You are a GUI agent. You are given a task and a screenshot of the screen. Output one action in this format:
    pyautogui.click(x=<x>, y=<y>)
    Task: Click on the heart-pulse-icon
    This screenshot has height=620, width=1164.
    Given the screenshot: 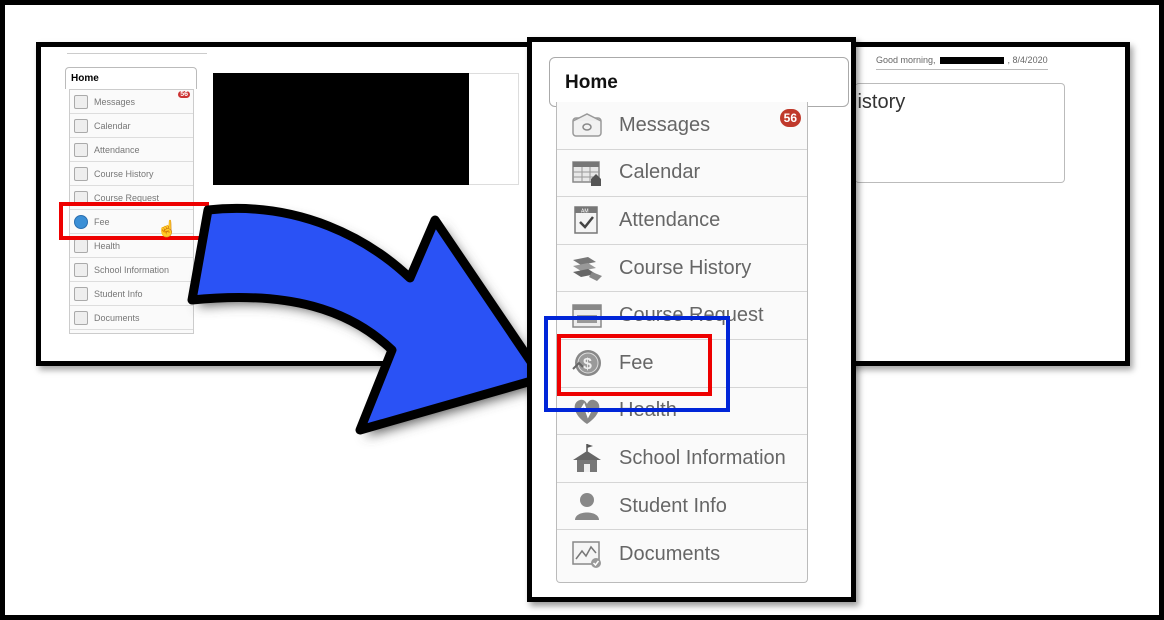 What is the action you would take?
    pyautogui.click(x=81, y=245)
    